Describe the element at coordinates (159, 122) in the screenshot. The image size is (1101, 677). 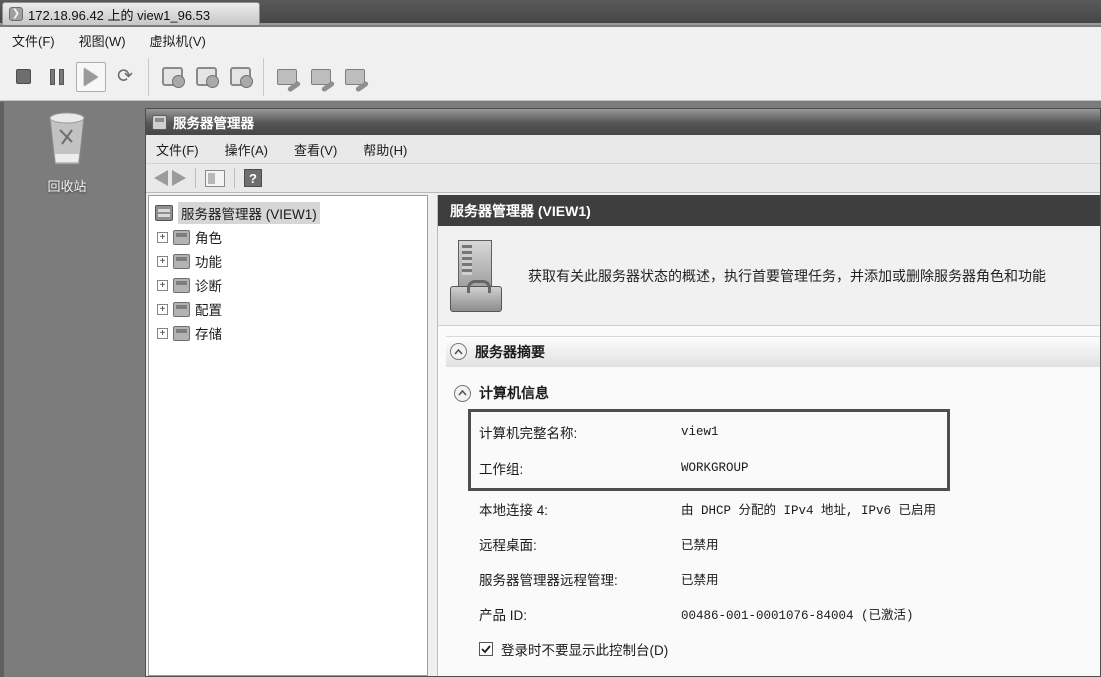
I see `server-manager-app-icon` at that location.